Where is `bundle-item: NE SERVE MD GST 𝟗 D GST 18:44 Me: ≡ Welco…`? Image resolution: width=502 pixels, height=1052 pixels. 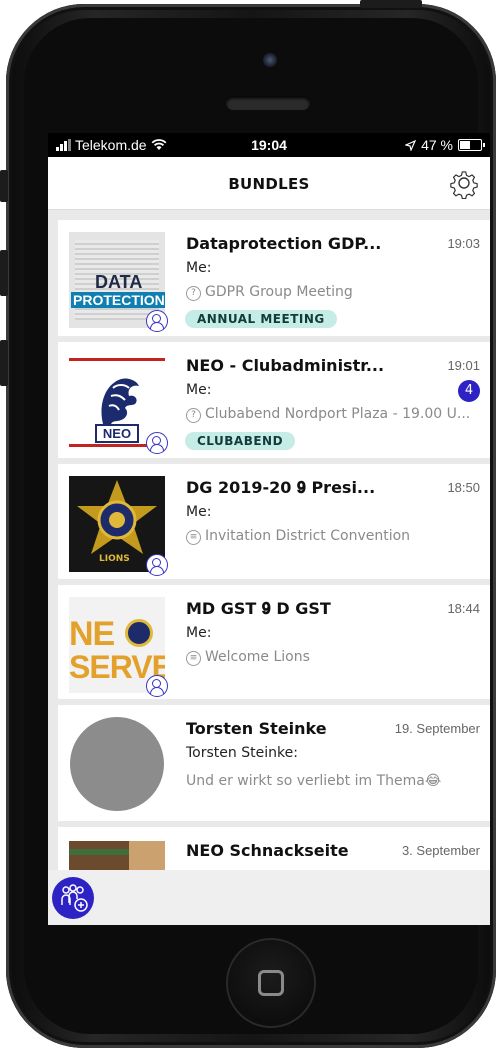
bundle-item: NE SERVE MD GST 𝟗 D GST 18:44 Me: ≡ Welco… is located at coordinates (274, 642).